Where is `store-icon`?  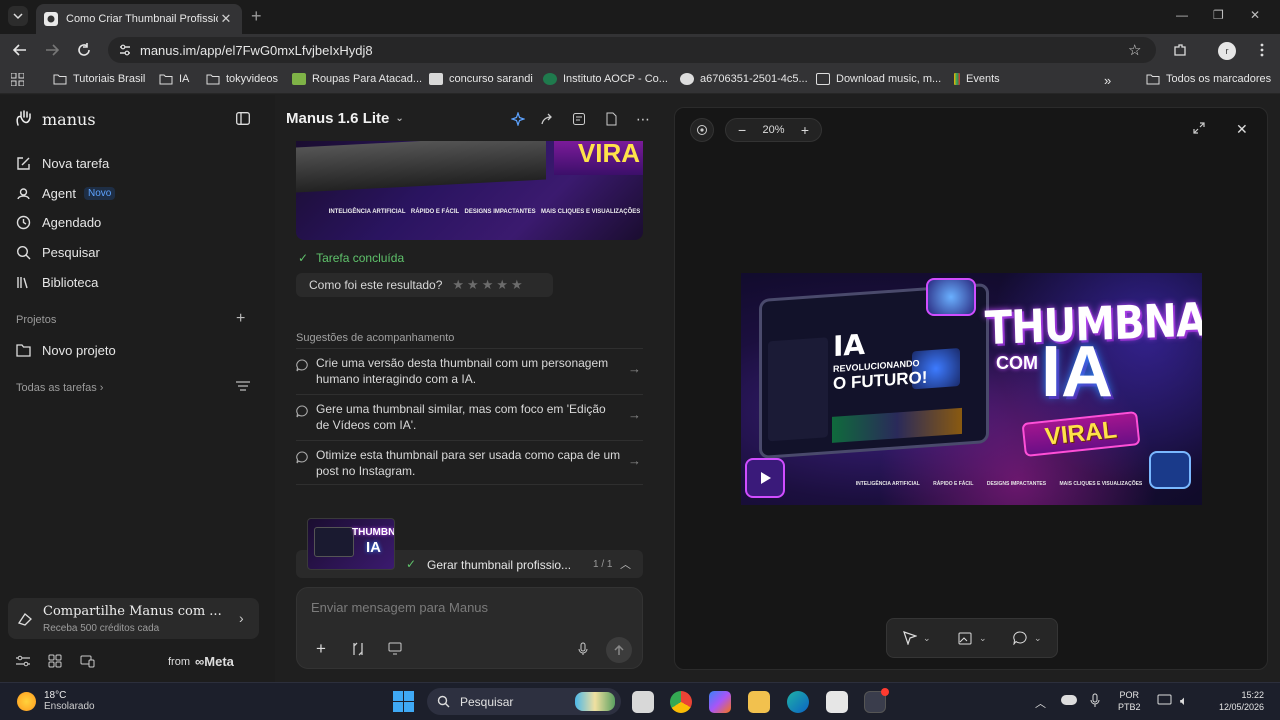 store-icon is located at coordinates (837, 702).